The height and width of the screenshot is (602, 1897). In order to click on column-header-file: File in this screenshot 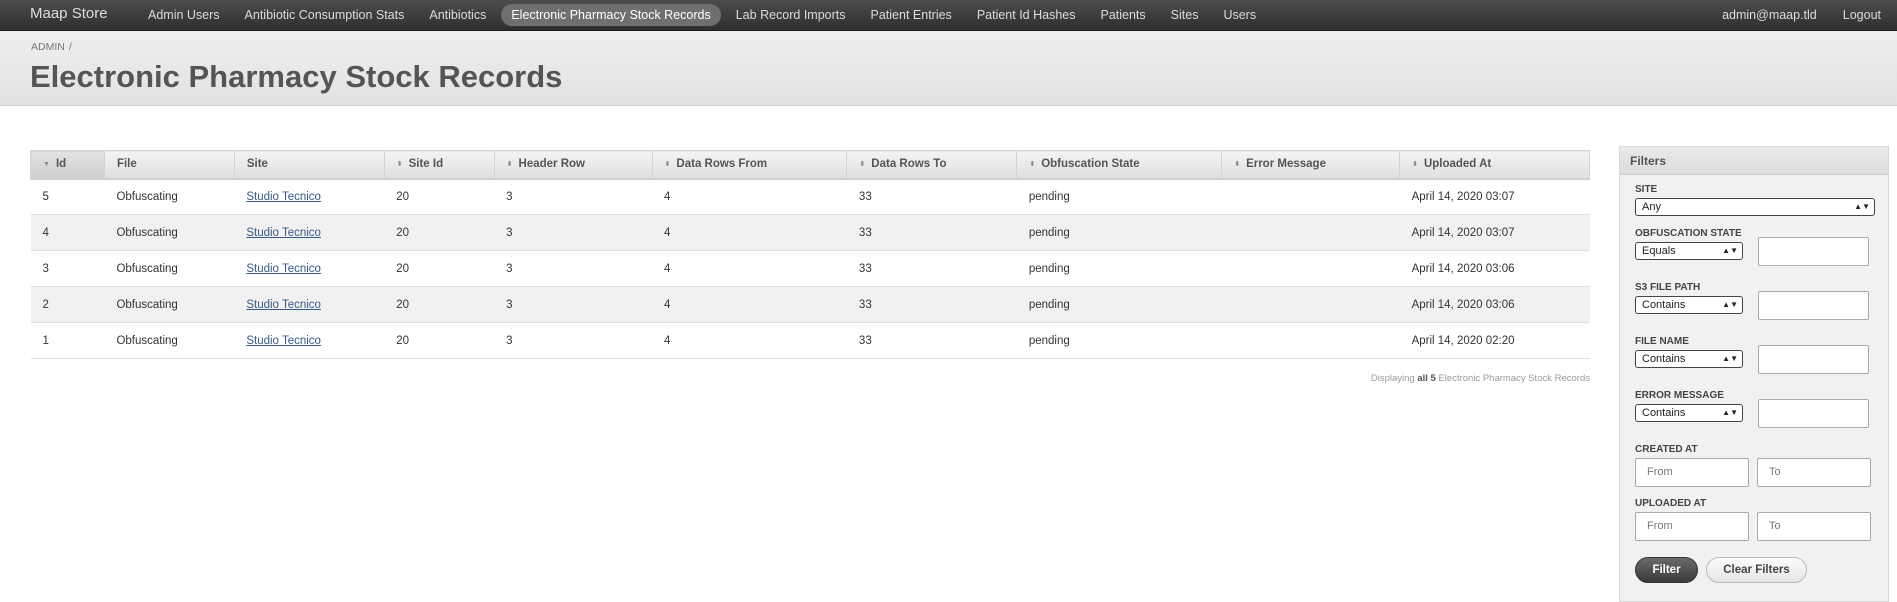, I will do `click(169, 165)`.